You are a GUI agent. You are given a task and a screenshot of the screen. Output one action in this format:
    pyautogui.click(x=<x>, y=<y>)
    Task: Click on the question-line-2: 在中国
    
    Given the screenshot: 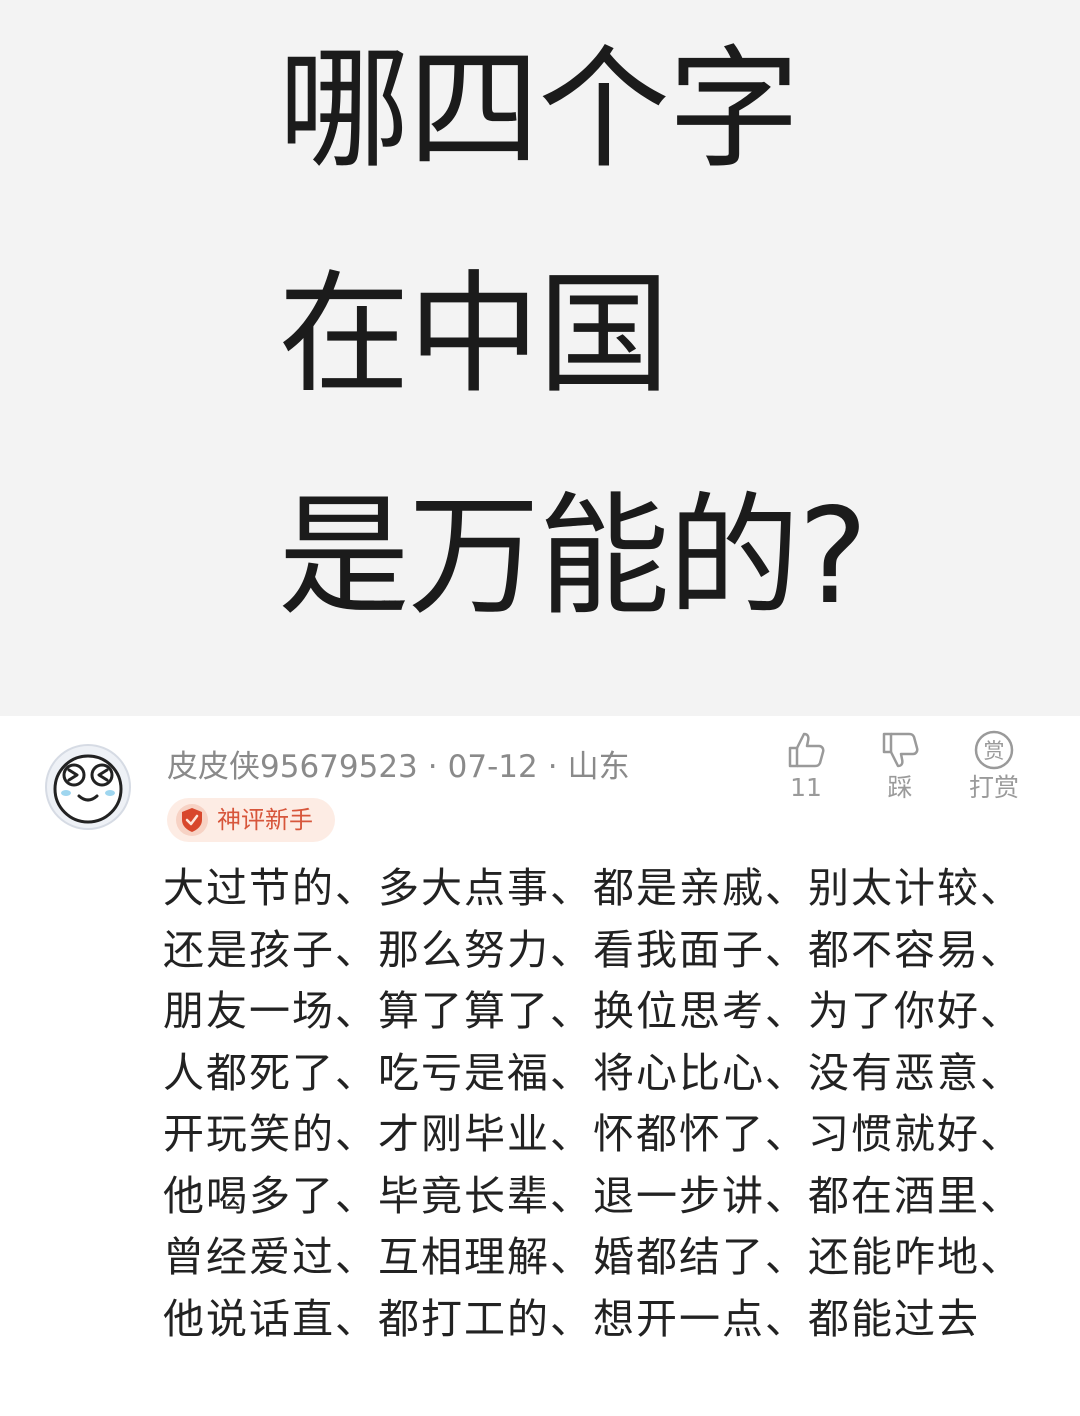 What is the action you would take?
    pyautogui.click(x=474, y=335)
    